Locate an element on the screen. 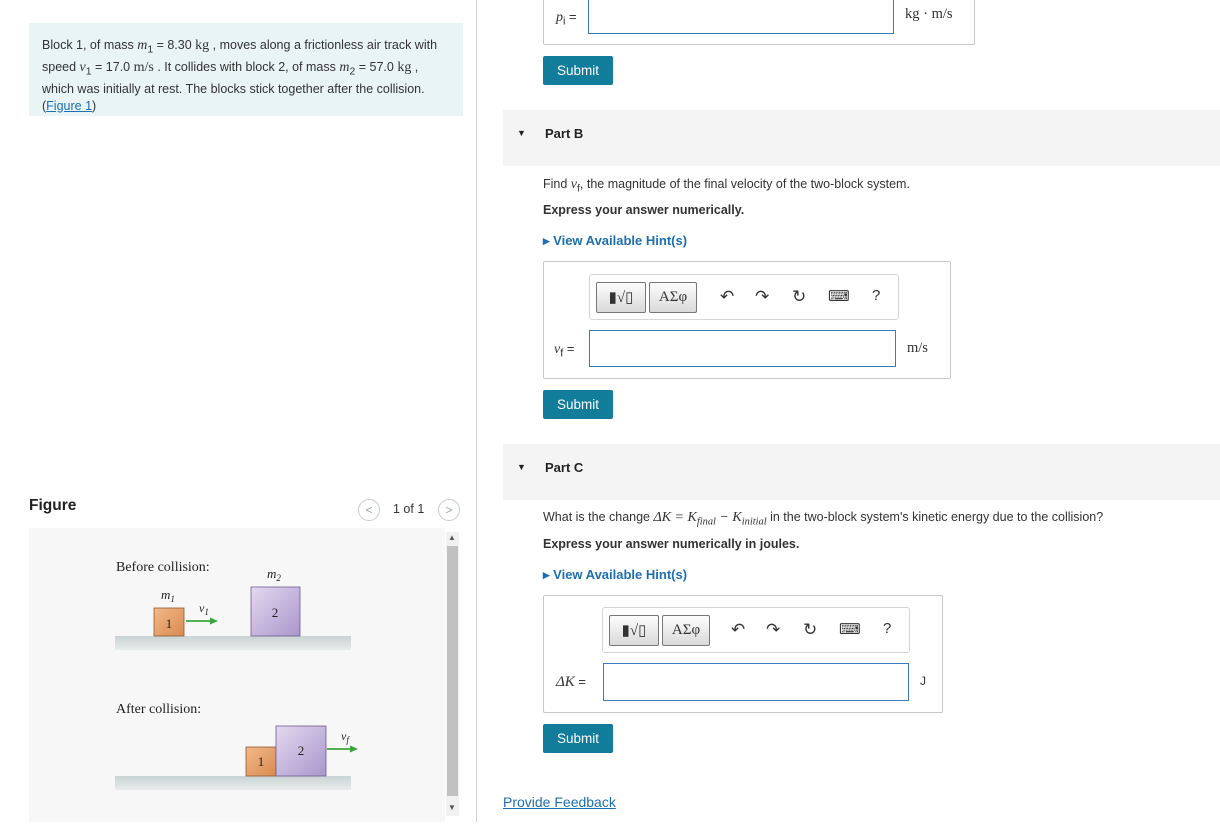  unit-ms: m/s is located at coordinates (143, 67).